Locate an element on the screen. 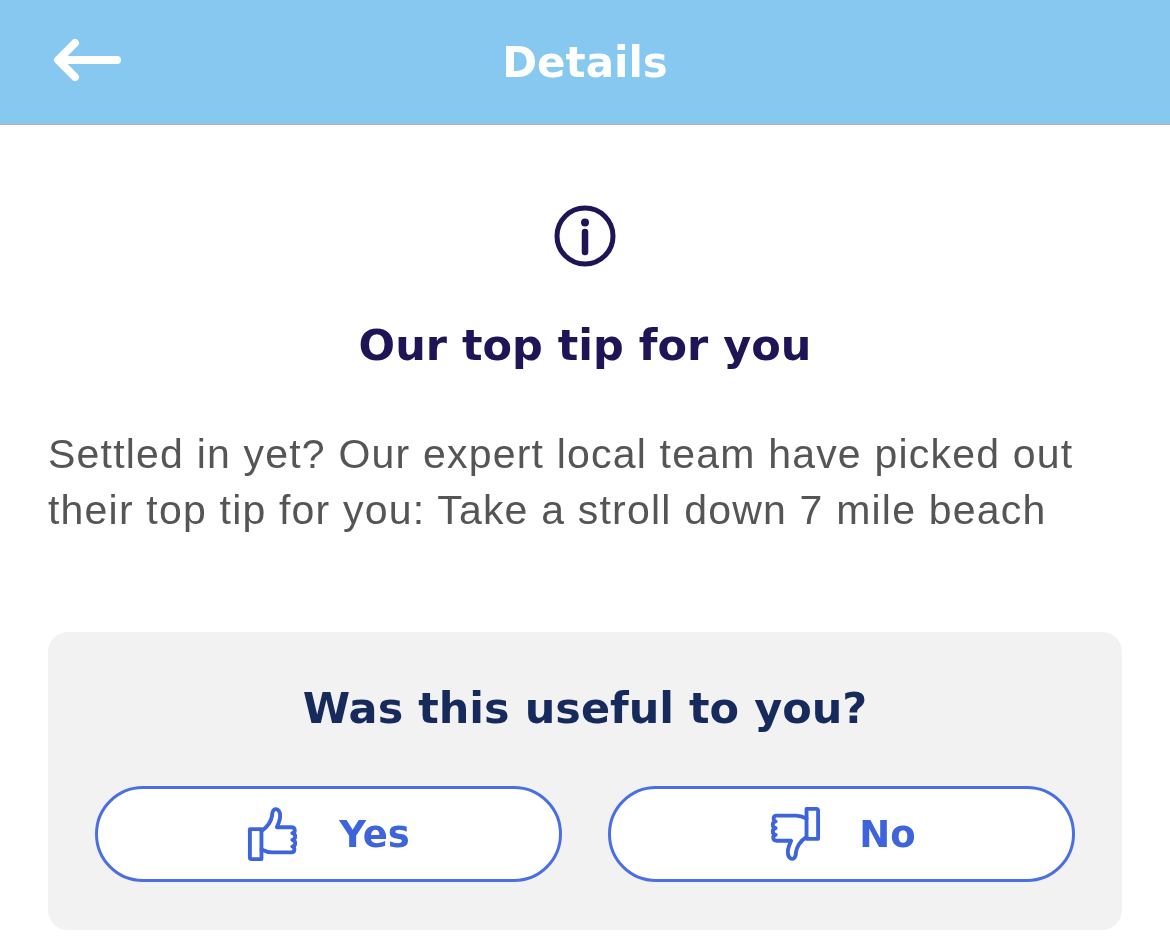 The width and height of the screenshot is (1170, 936). page-title: Details is located at coordinates (585, 62).